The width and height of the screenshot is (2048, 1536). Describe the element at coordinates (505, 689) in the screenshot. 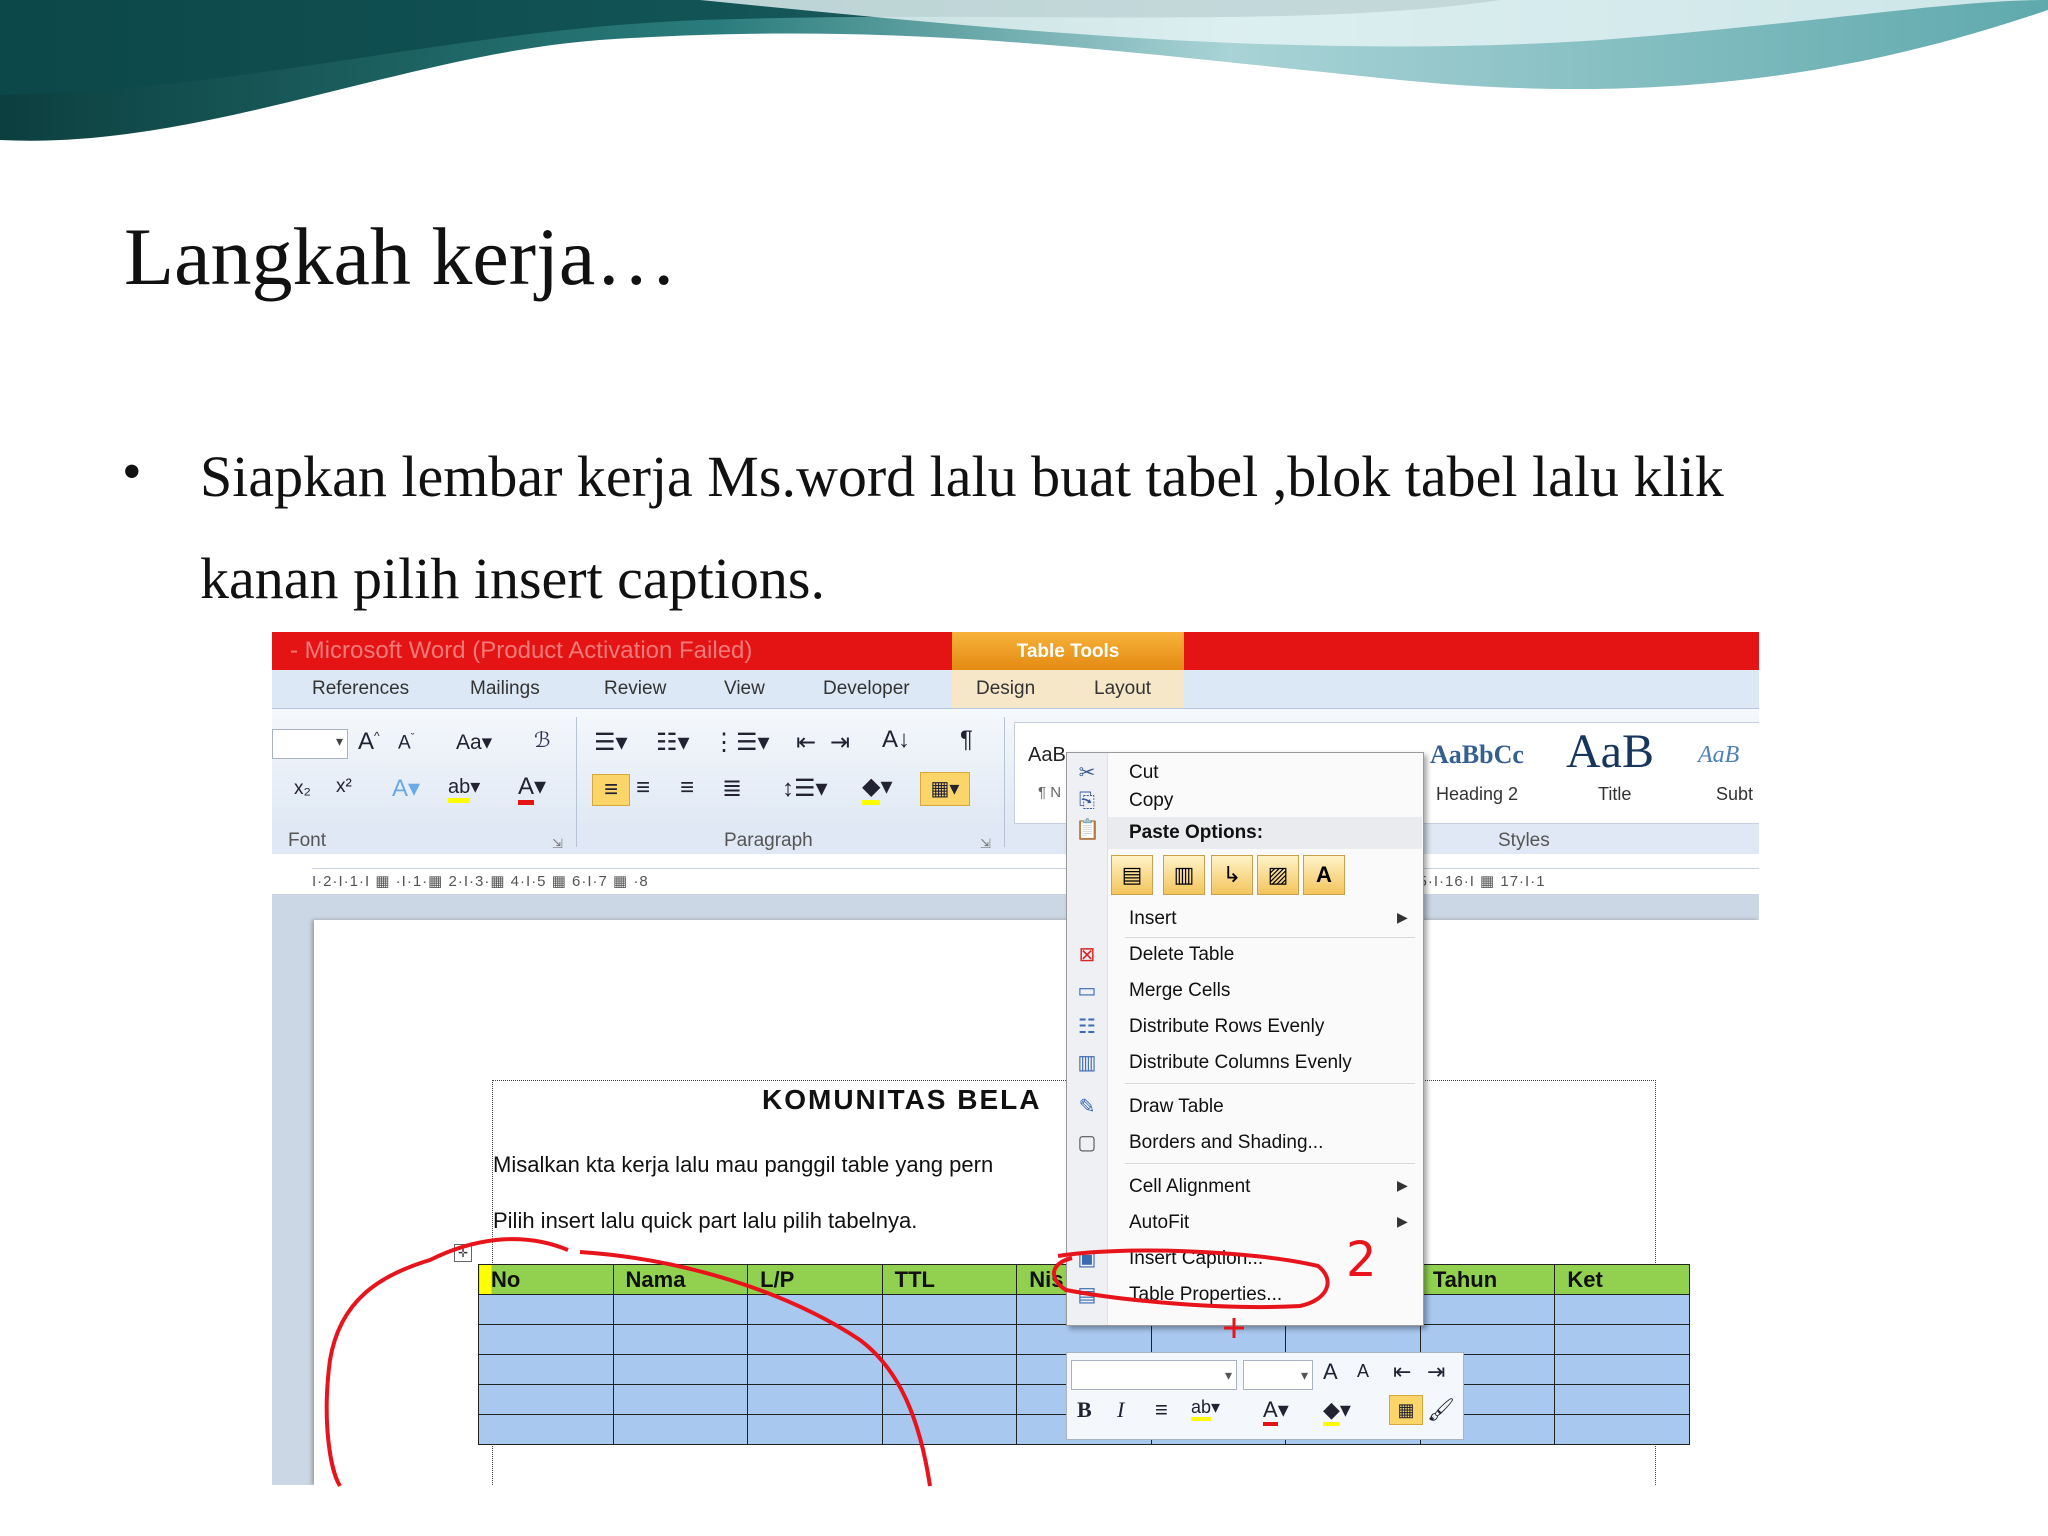

I see `tab-mailings: Mailings` at that location.